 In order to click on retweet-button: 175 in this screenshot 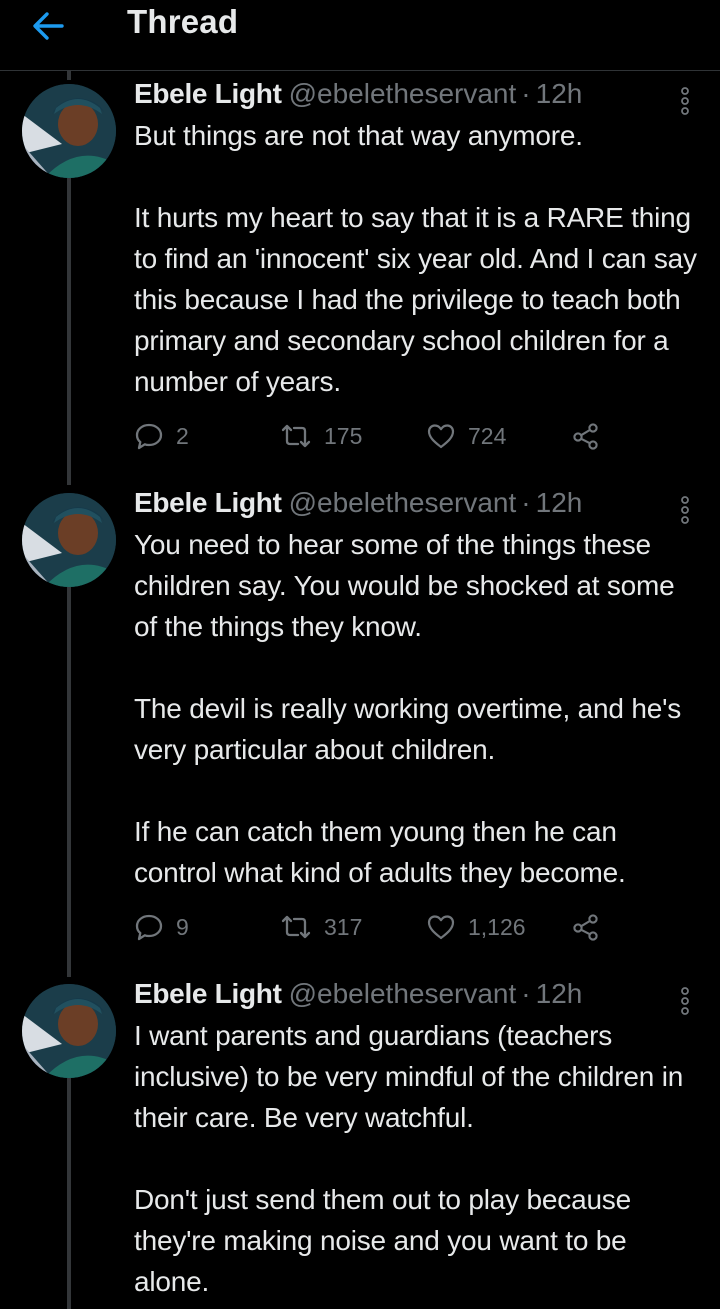, I will do `click(321, 436)`.